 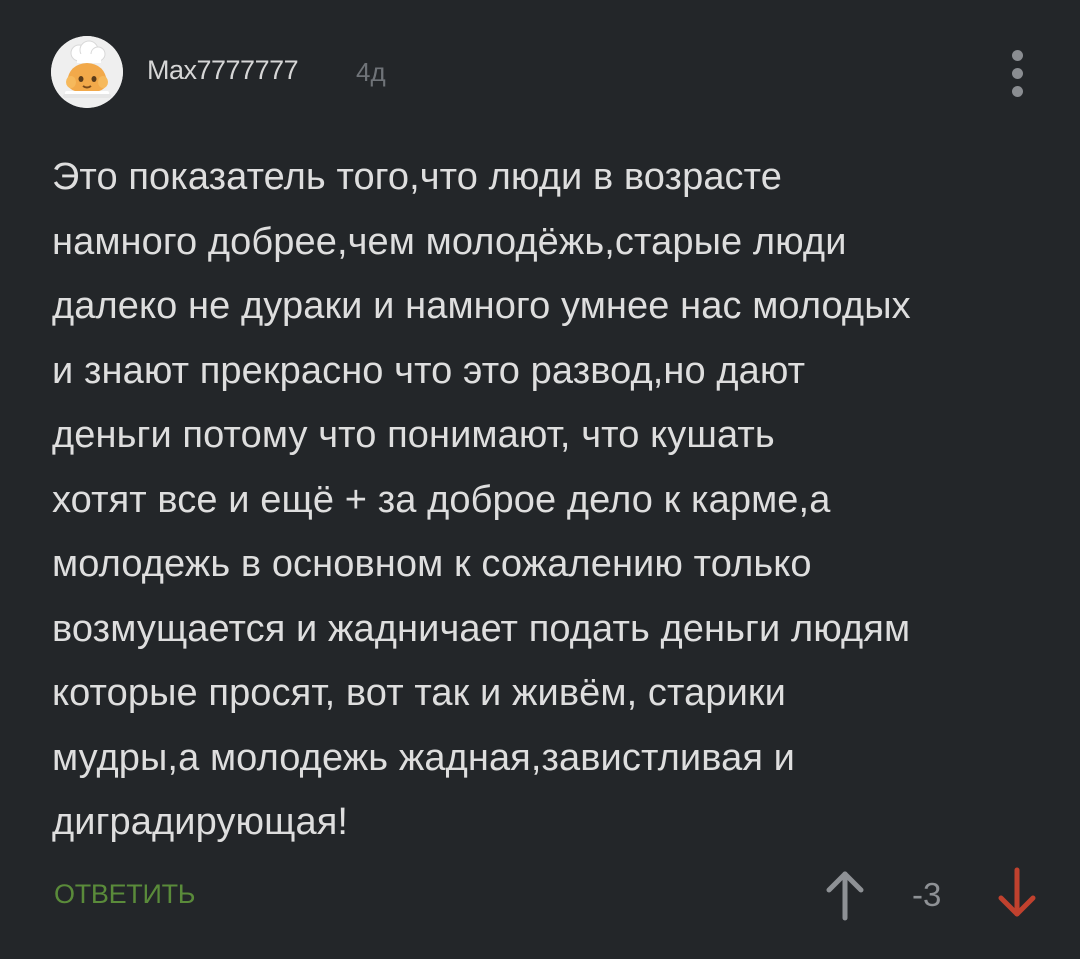 I want to click on comment-header: Max7777777 4д, so click(x=545, y=72).